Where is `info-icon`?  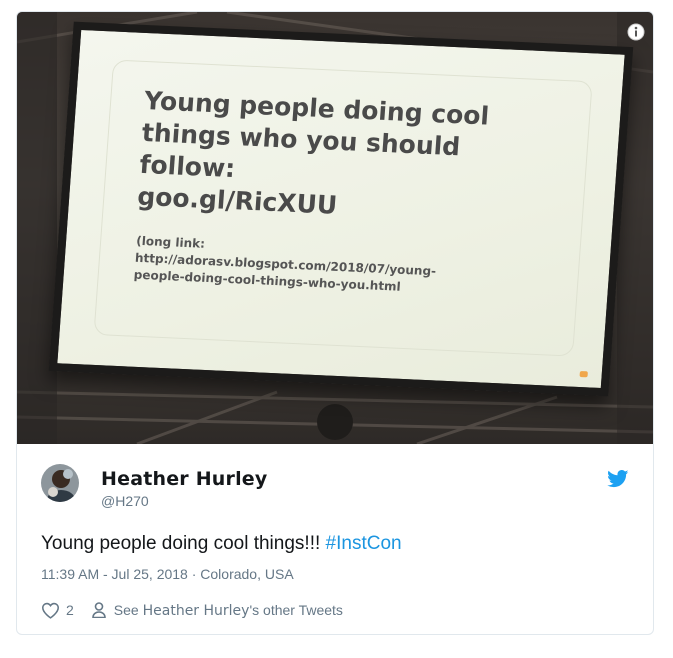
info-icon is located at coordinates (636, 32).